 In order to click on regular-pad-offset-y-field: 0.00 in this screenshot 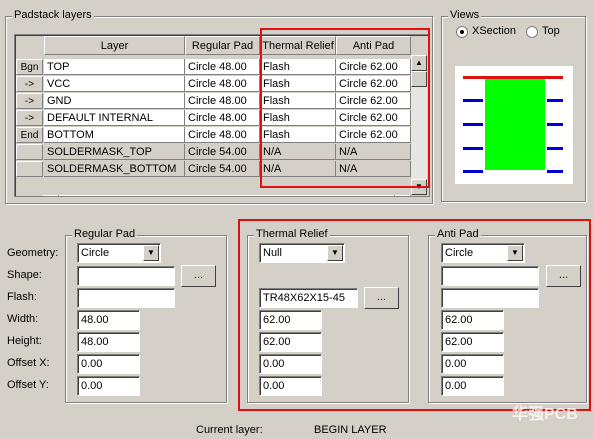, I will do `click(108, 386)`.